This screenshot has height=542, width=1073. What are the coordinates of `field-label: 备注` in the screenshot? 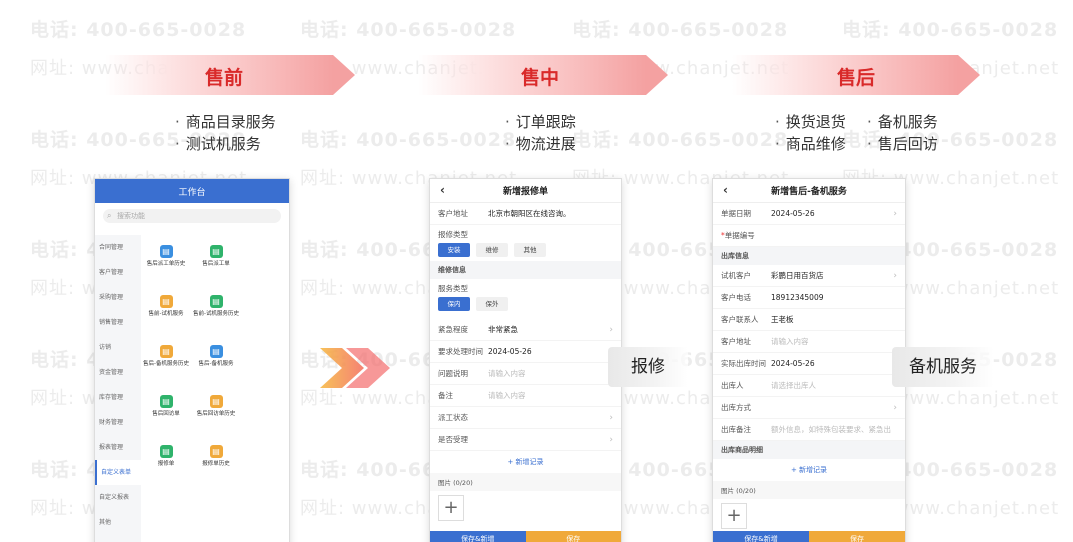 It's located at (445, 395).